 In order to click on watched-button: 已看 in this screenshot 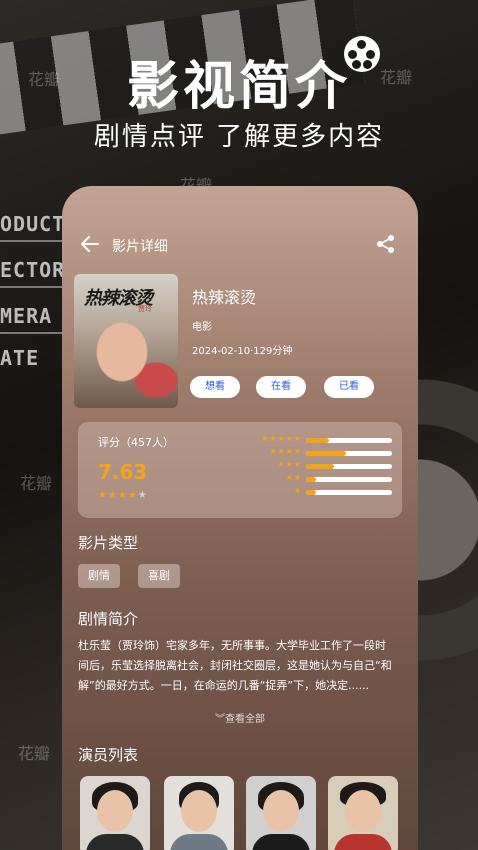, I will do `click(349, 387)`.